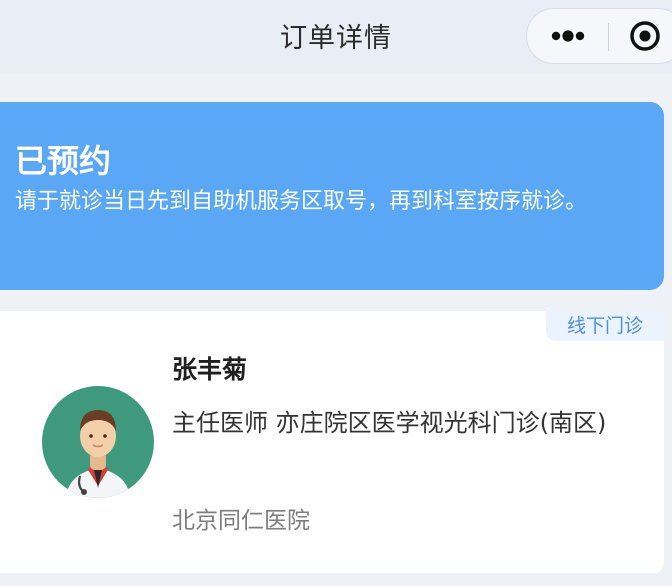 The height and width of the screenshot is (586, 672). What do you see at coordinates (605, 326) in the screenshot?
I see `offline-clinic-tag: 线下门诊` at bounding box center [605, 326].